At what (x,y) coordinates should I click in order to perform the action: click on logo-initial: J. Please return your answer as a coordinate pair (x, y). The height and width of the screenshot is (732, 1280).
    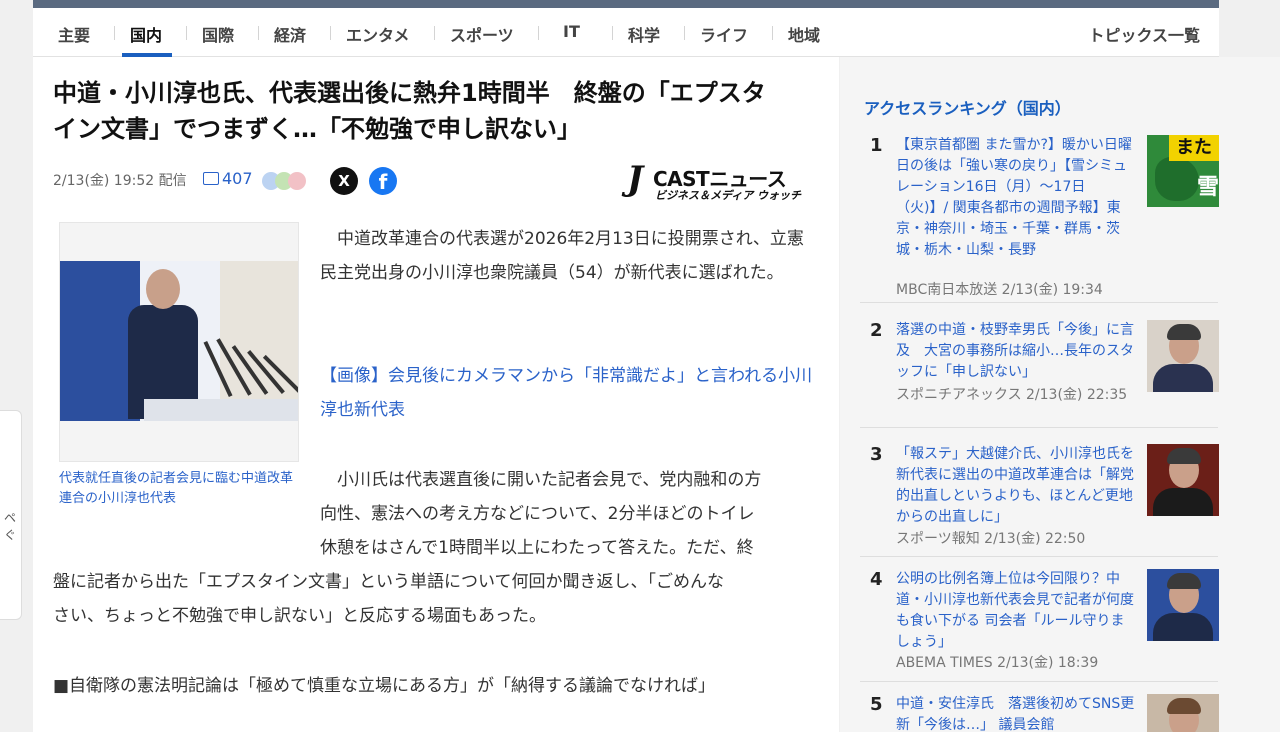
    Looking at the image, I should click on (635, 179).